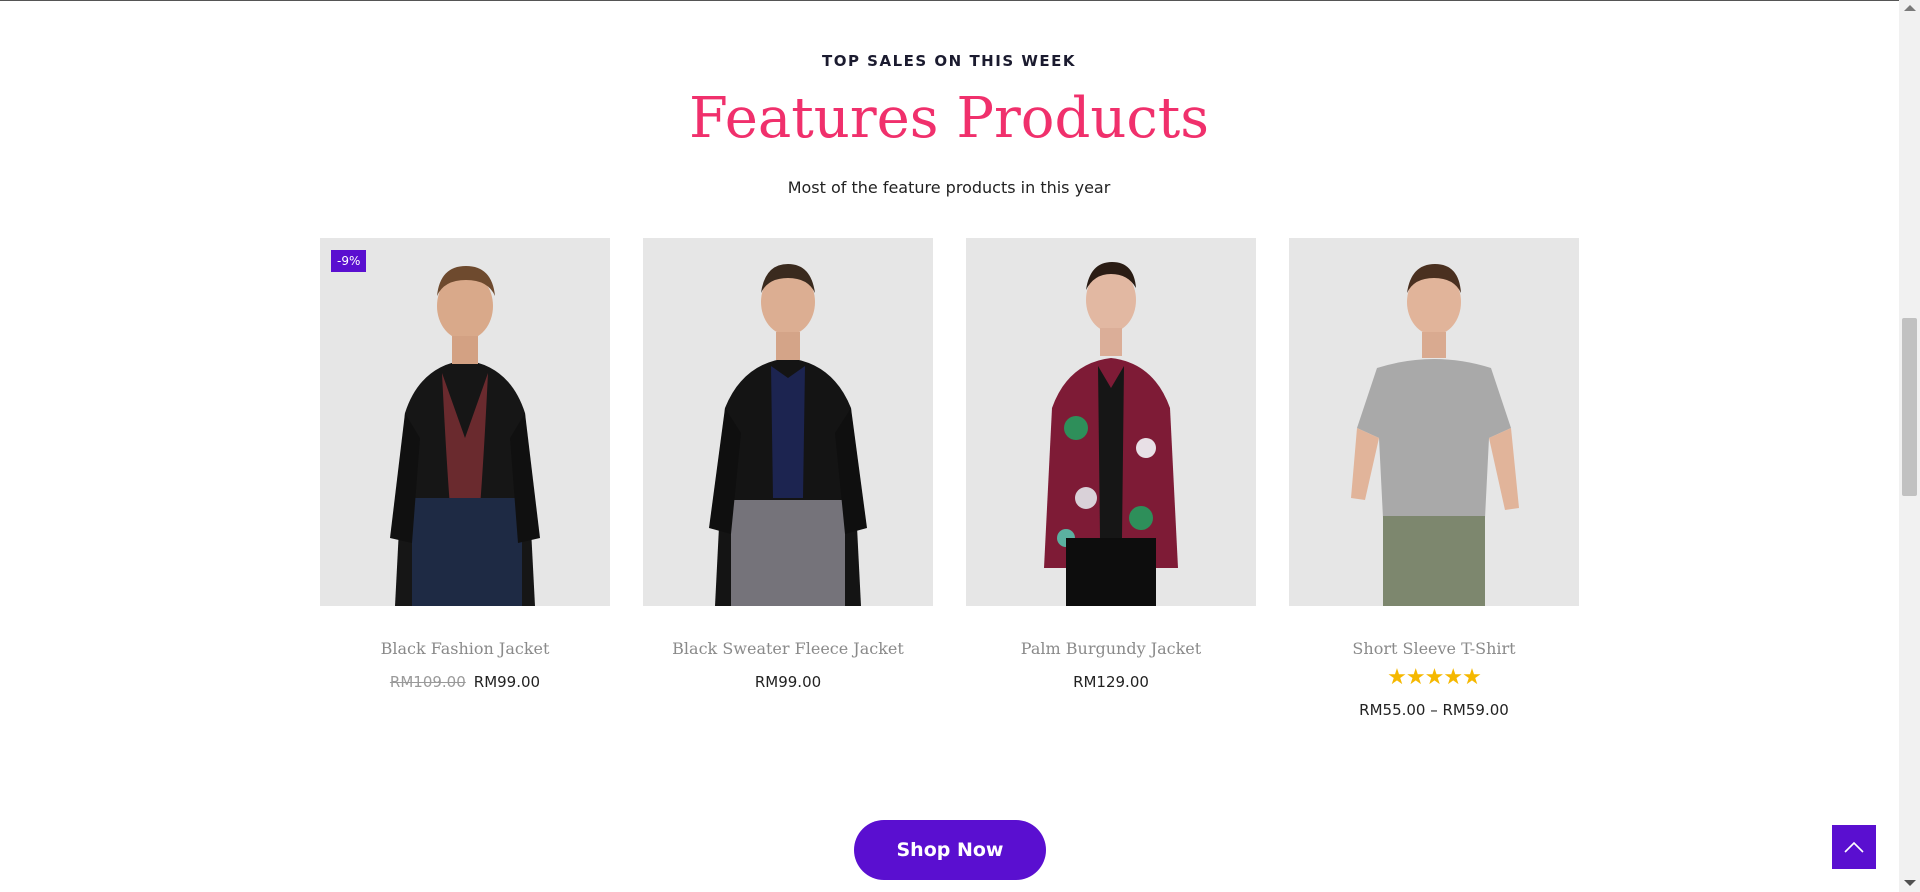  I want to click on man-fleece-jacket-photo, so click(788, 422).